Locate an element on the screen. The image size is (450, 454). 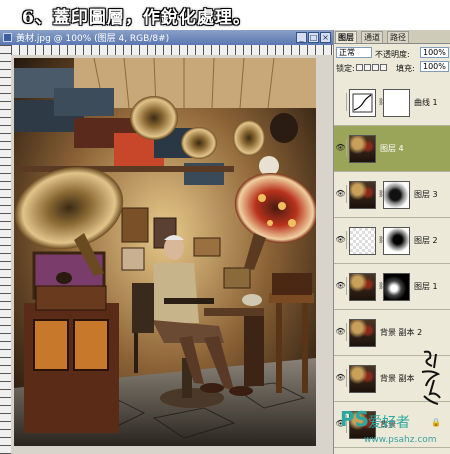
watermark: PS 爱好者 www.psahz.com is located at coordinates (392, 402).